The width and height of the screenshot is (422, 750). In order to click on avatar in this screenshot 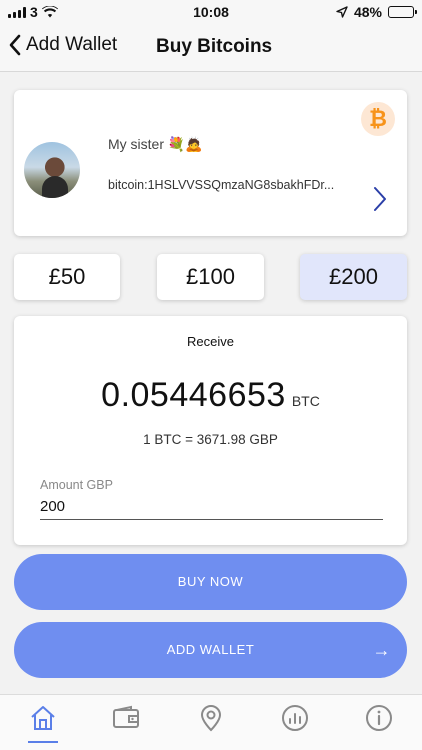, I will do `click(52, 170)`.